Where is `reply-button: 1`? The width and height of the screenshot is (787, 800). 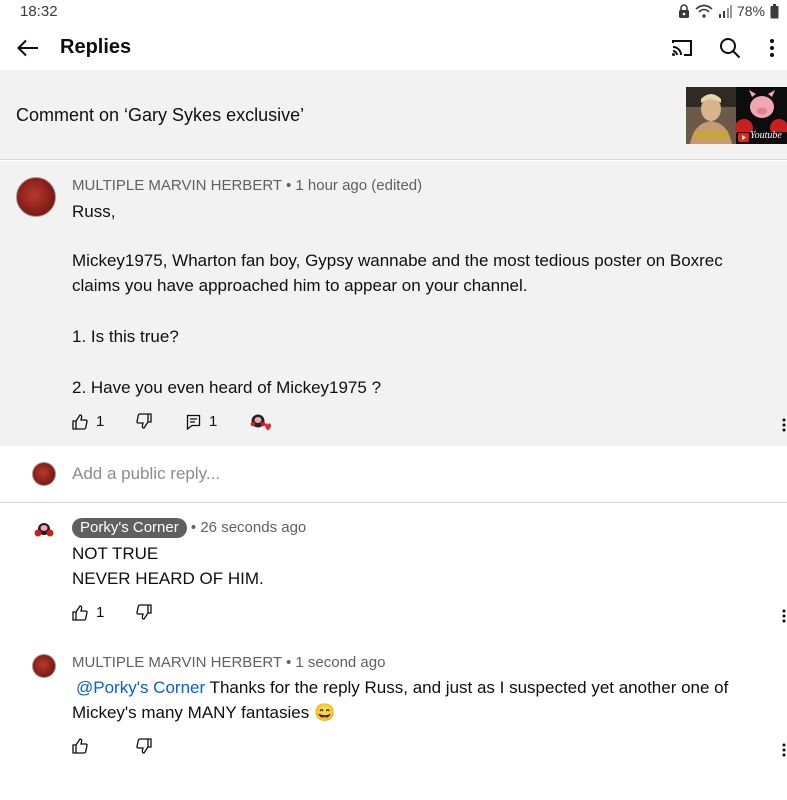 reply-button: 1 is located at coordinates (201, 421).